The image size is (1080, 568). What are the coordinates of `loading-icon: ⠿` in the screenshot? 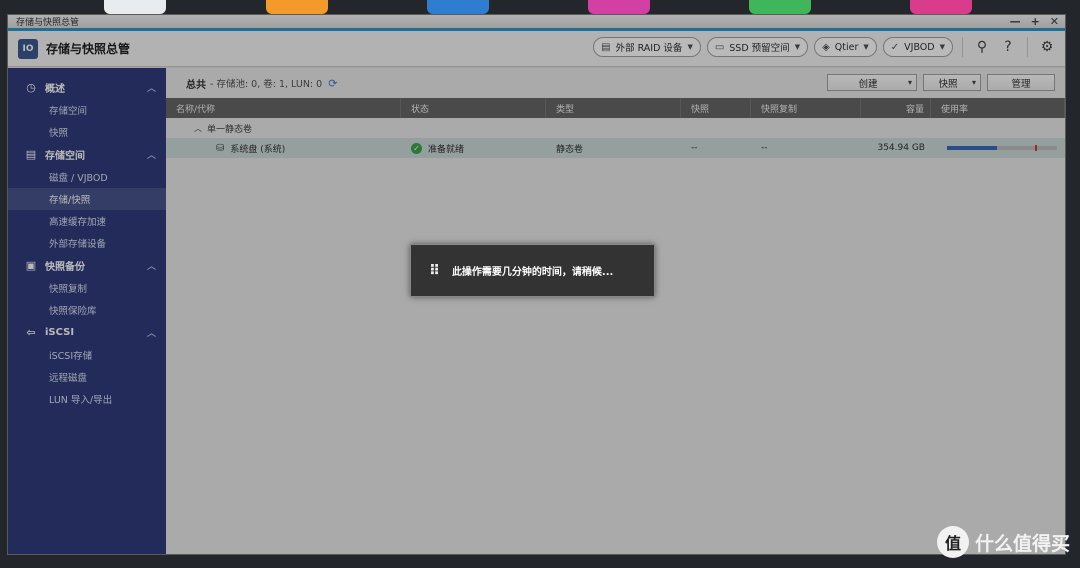 It's located at (434, 270).